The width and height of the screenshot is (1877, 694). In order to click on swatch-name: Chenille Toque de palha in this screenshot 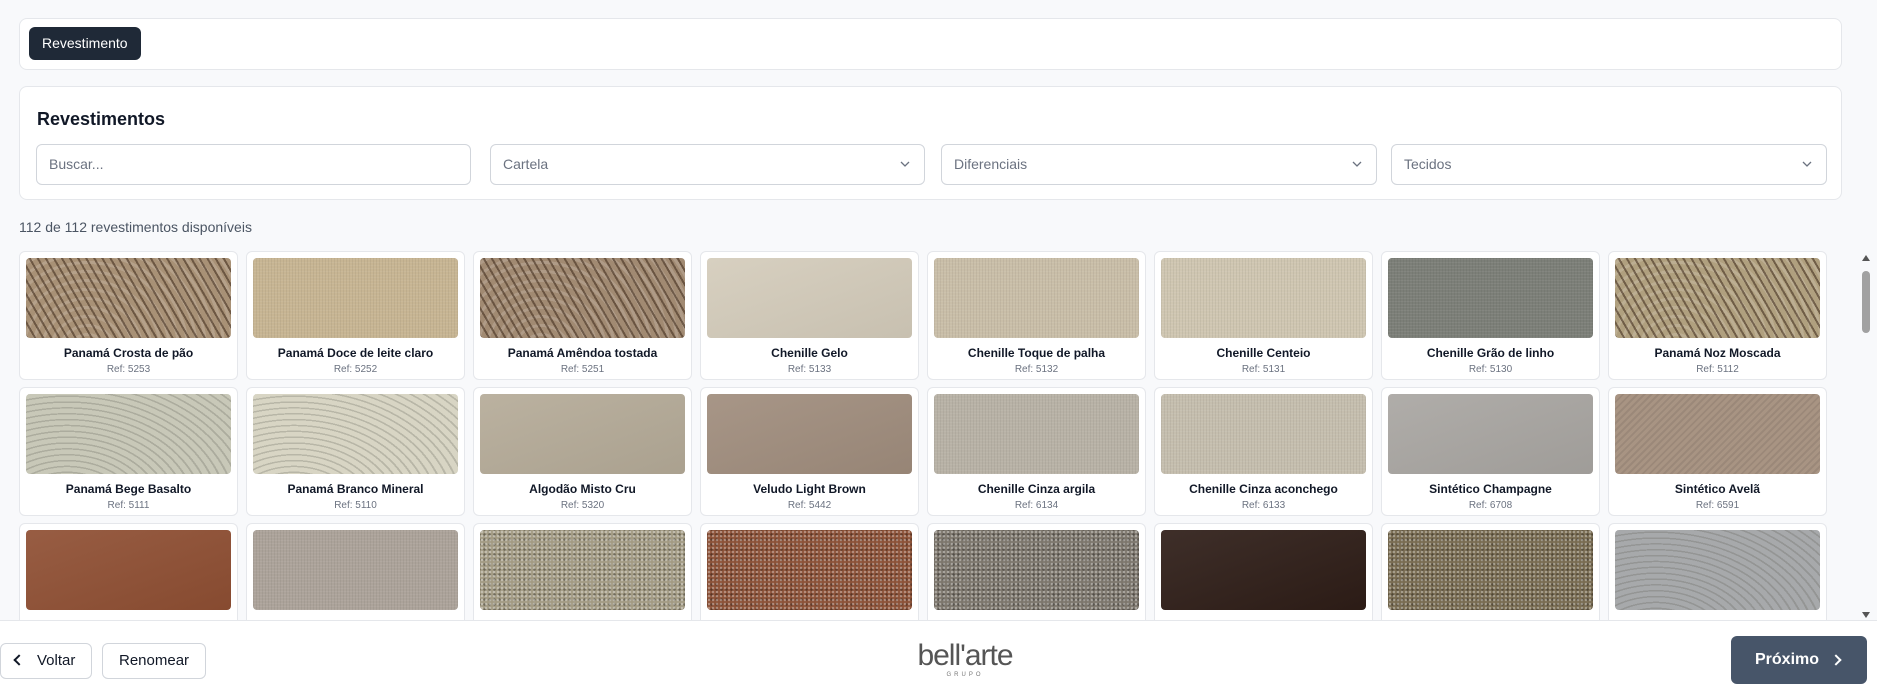, I will do `click(1036, 353)`.